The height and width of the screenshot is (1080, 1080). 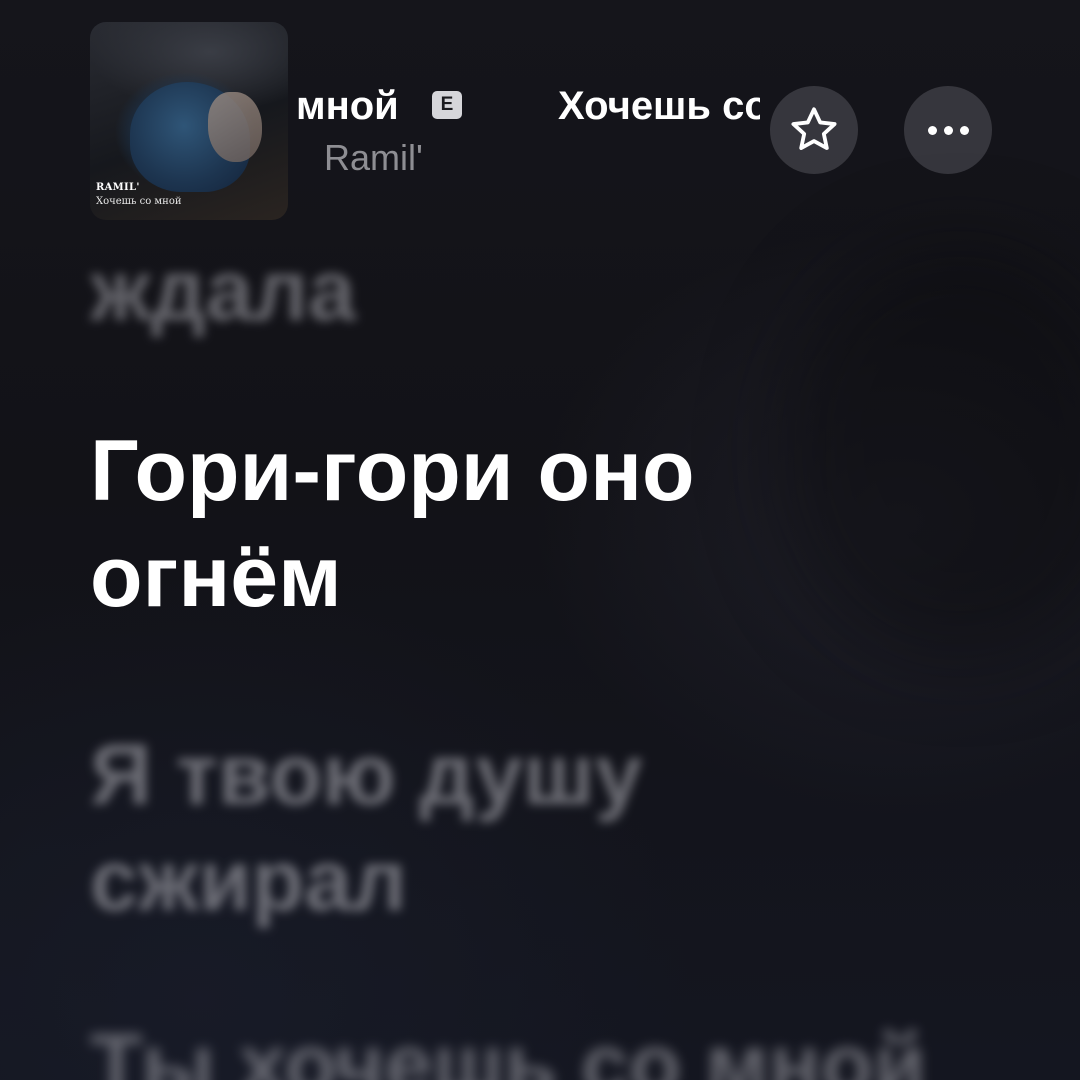 I want to click on lyric-line-previous: ждала, so click(x=540, y=291).